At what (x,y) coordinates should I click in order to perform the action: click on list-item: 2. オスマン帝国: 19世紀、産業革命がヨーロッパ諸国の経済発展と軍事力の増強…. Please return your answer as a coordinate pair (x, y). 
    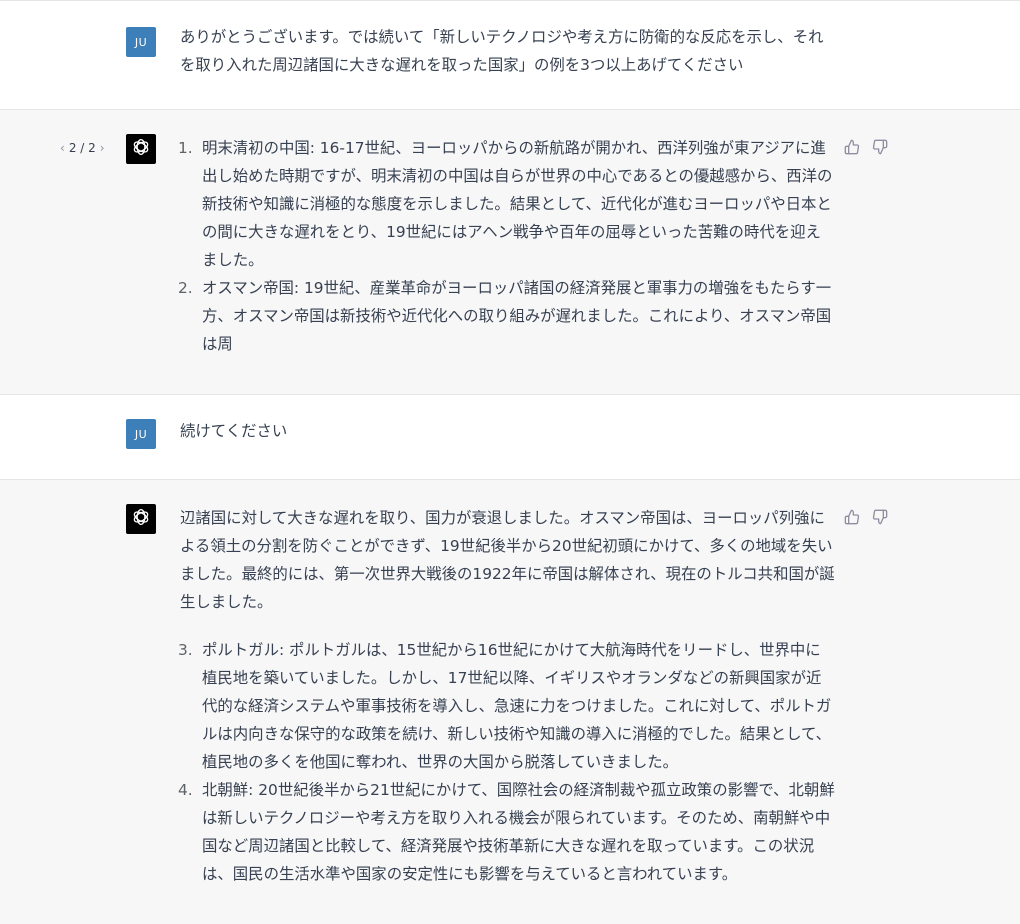
    Looking at the image, I should click on (506, 316).